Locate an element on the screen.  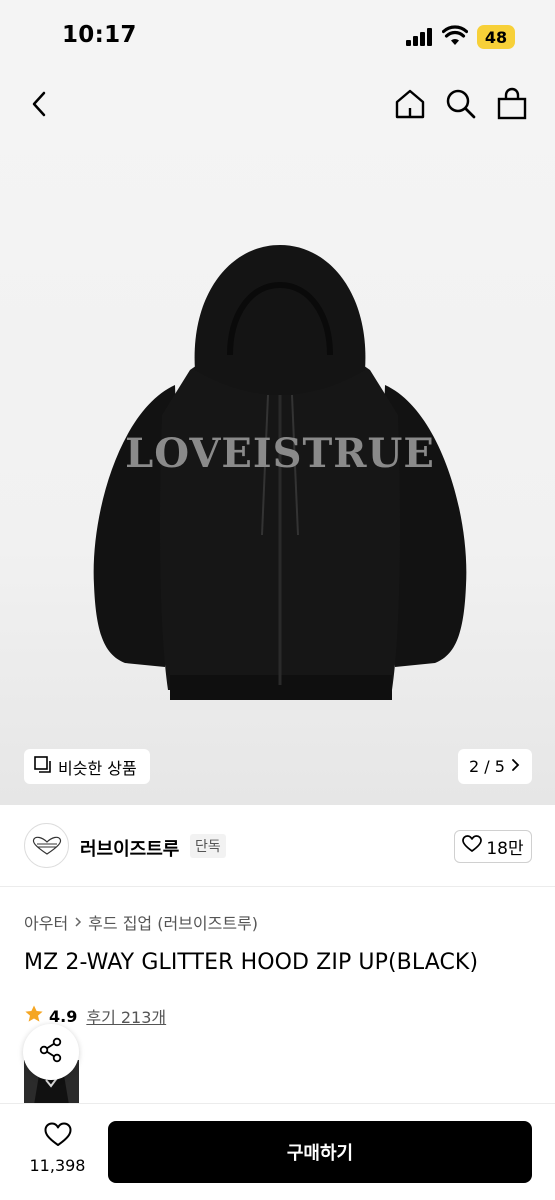
share-button is located at coordinates (51, 1052).